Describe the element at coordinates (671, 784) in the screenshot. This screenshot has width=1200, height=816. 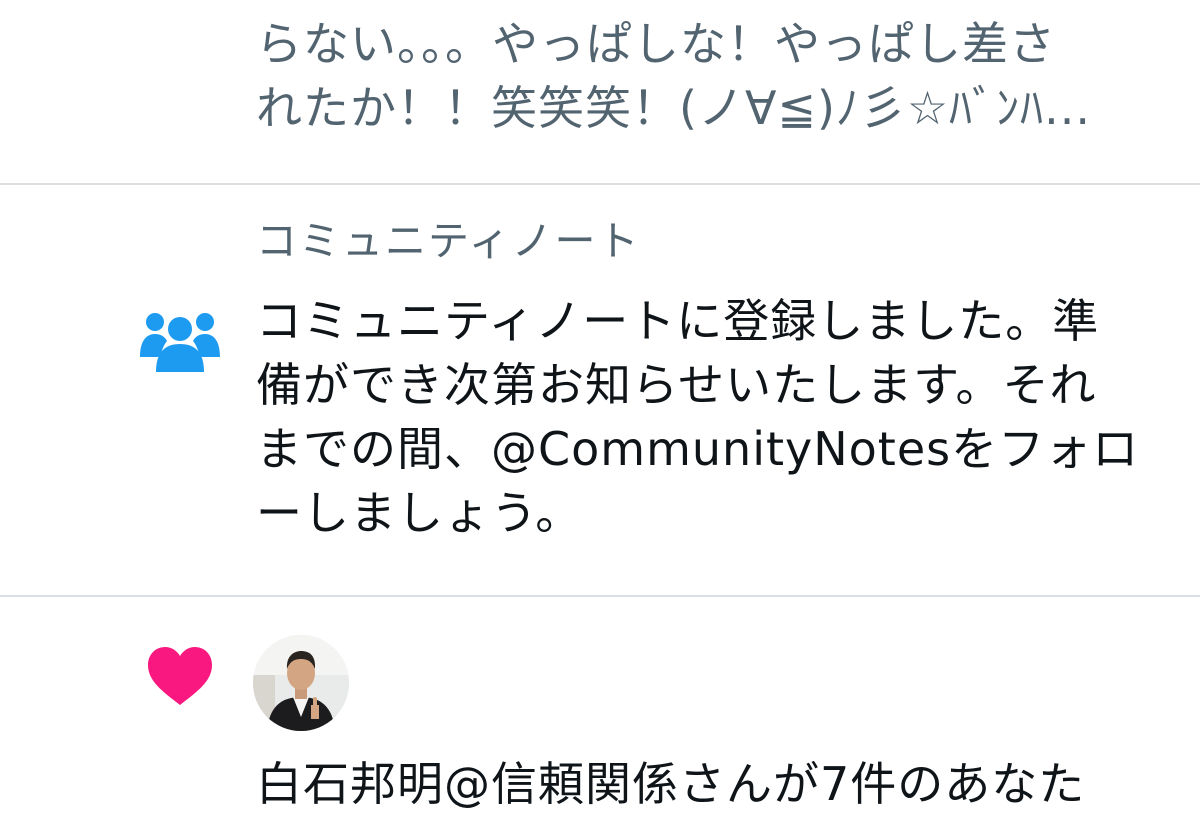
I see `like-notification-text: 白石邦明@信頼関係さんが7件のあなた` at that location.